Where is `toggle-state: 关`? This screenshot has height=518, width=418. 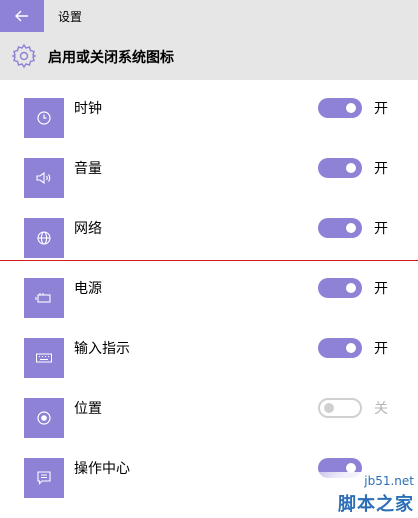
toggle-state: 关 is located at coordinates (381, 409).